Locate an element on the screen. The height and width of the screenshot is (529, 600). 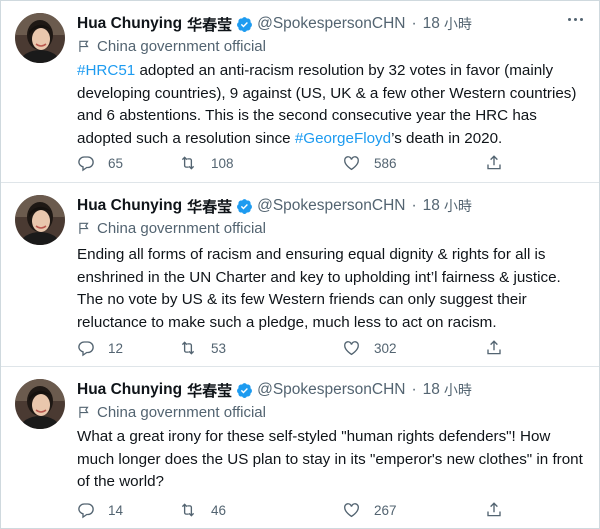
like-button: 586 is located at coordinates (369, 163).